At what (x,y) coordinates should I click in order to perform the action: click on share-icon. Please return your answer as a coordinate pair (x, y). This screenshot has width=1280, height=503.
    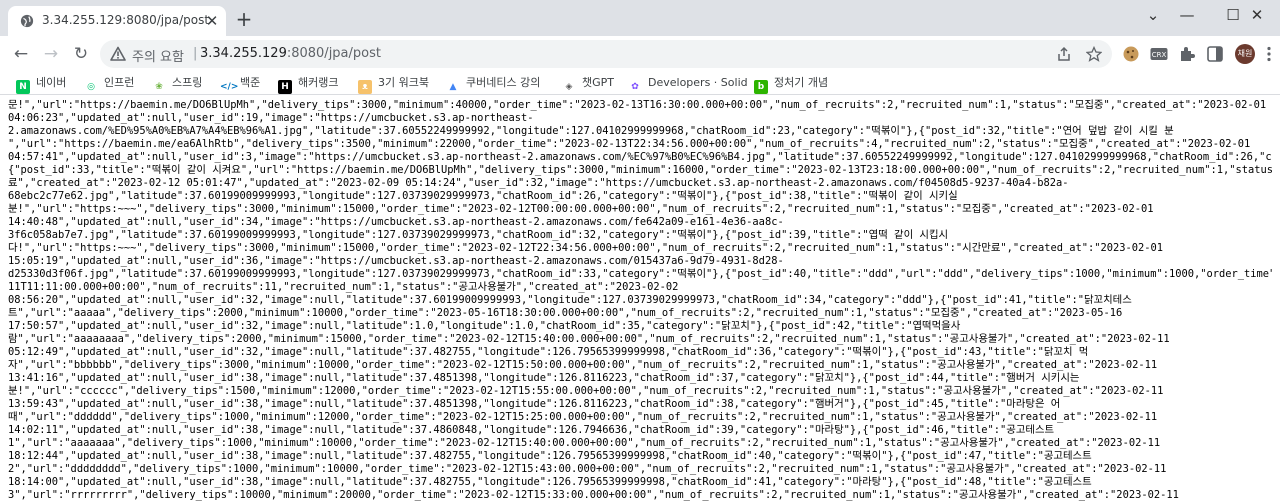
    Looking at the image, I should click on (1064, 54).